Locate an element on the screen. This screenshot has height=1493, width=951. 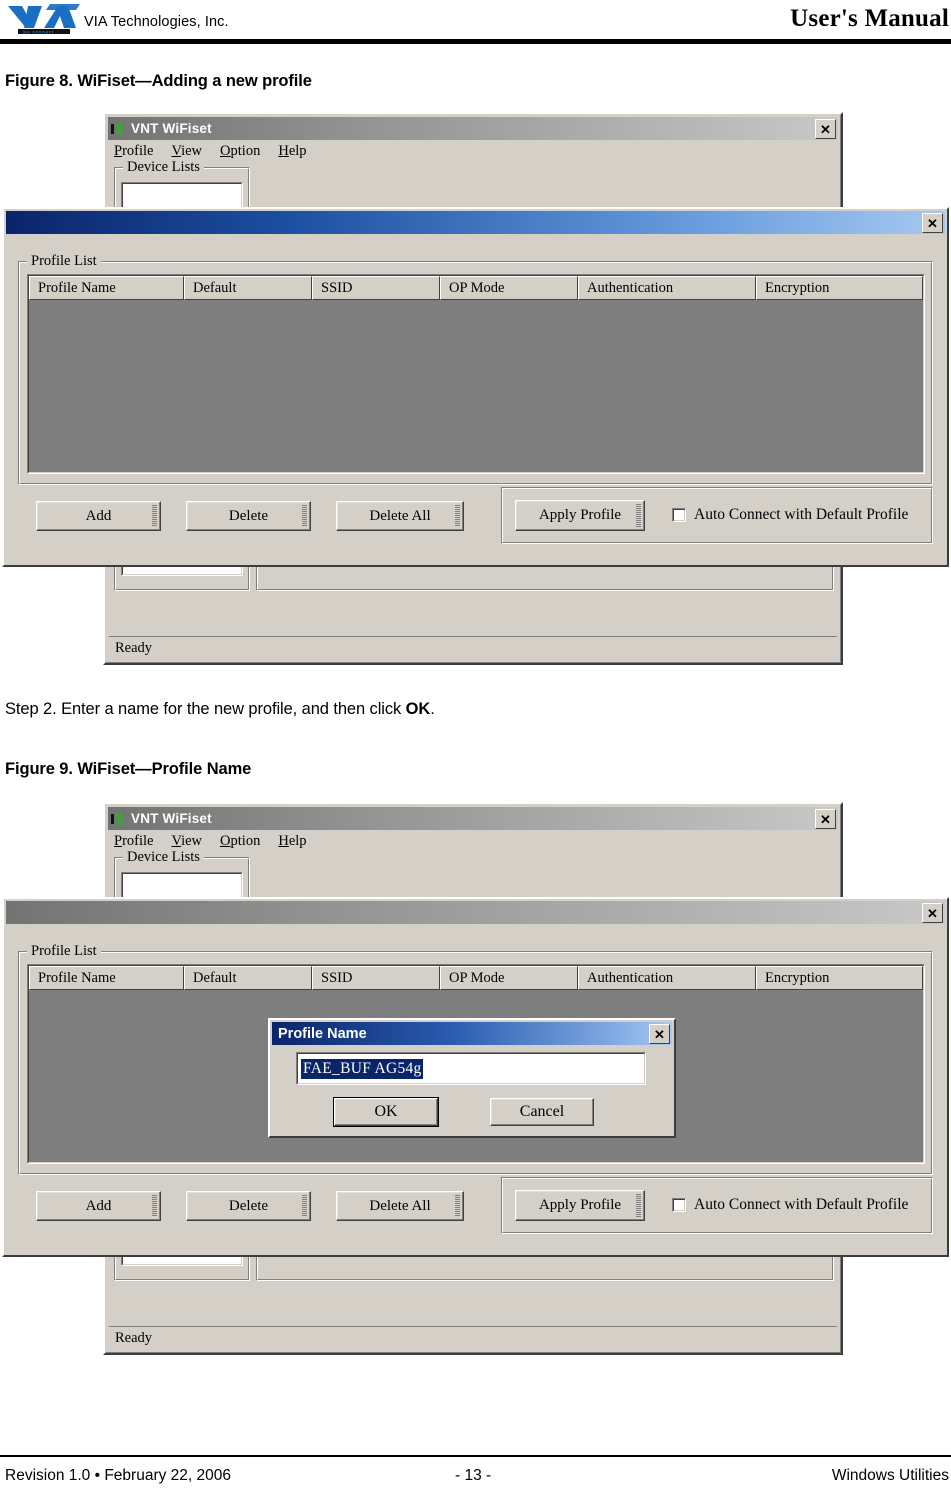
profile-name-title: Profile Name is located at coordinates (322, 1033).